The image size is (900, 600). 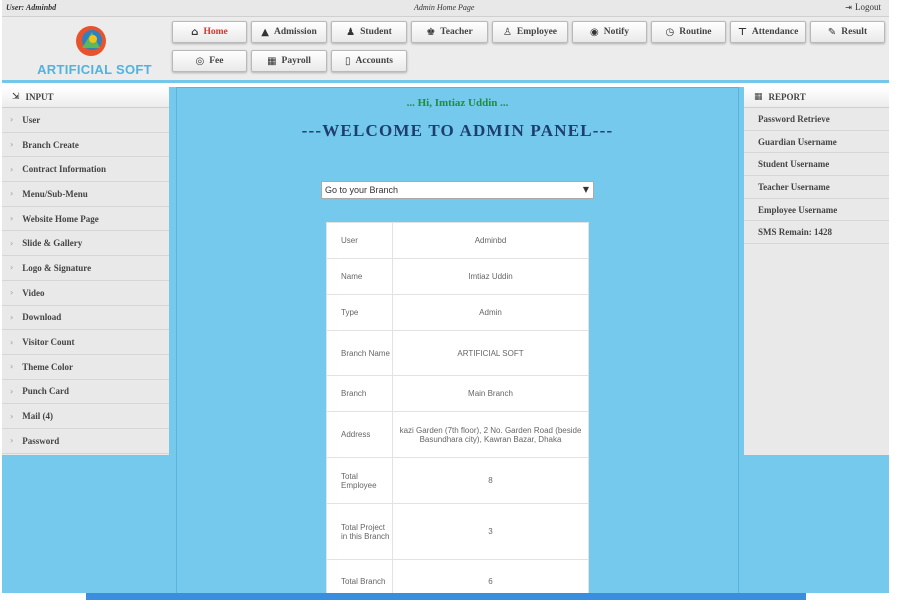 What do you see at coordinates (85, 342) in the screenshot?
I see `sidebar-item-visitor-count: › Visitor Count` at bounding box center [85, 342].